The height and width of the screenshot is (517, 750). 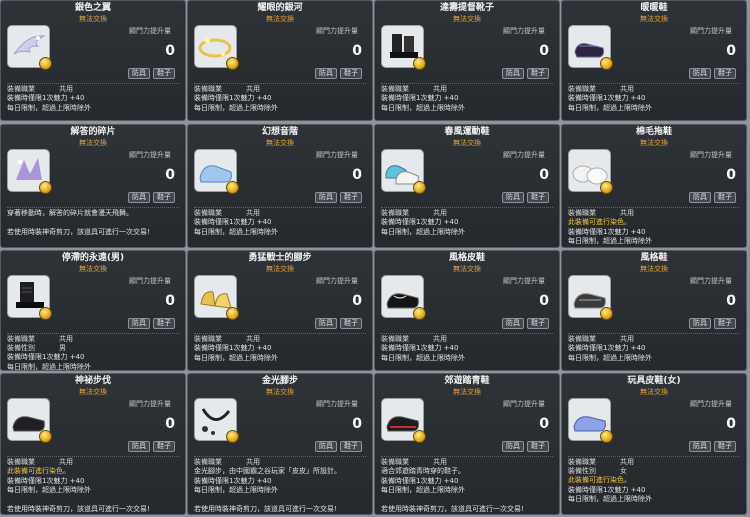 I want to click on item-title: 耀眼的銀河, so click(x=280, y=8).